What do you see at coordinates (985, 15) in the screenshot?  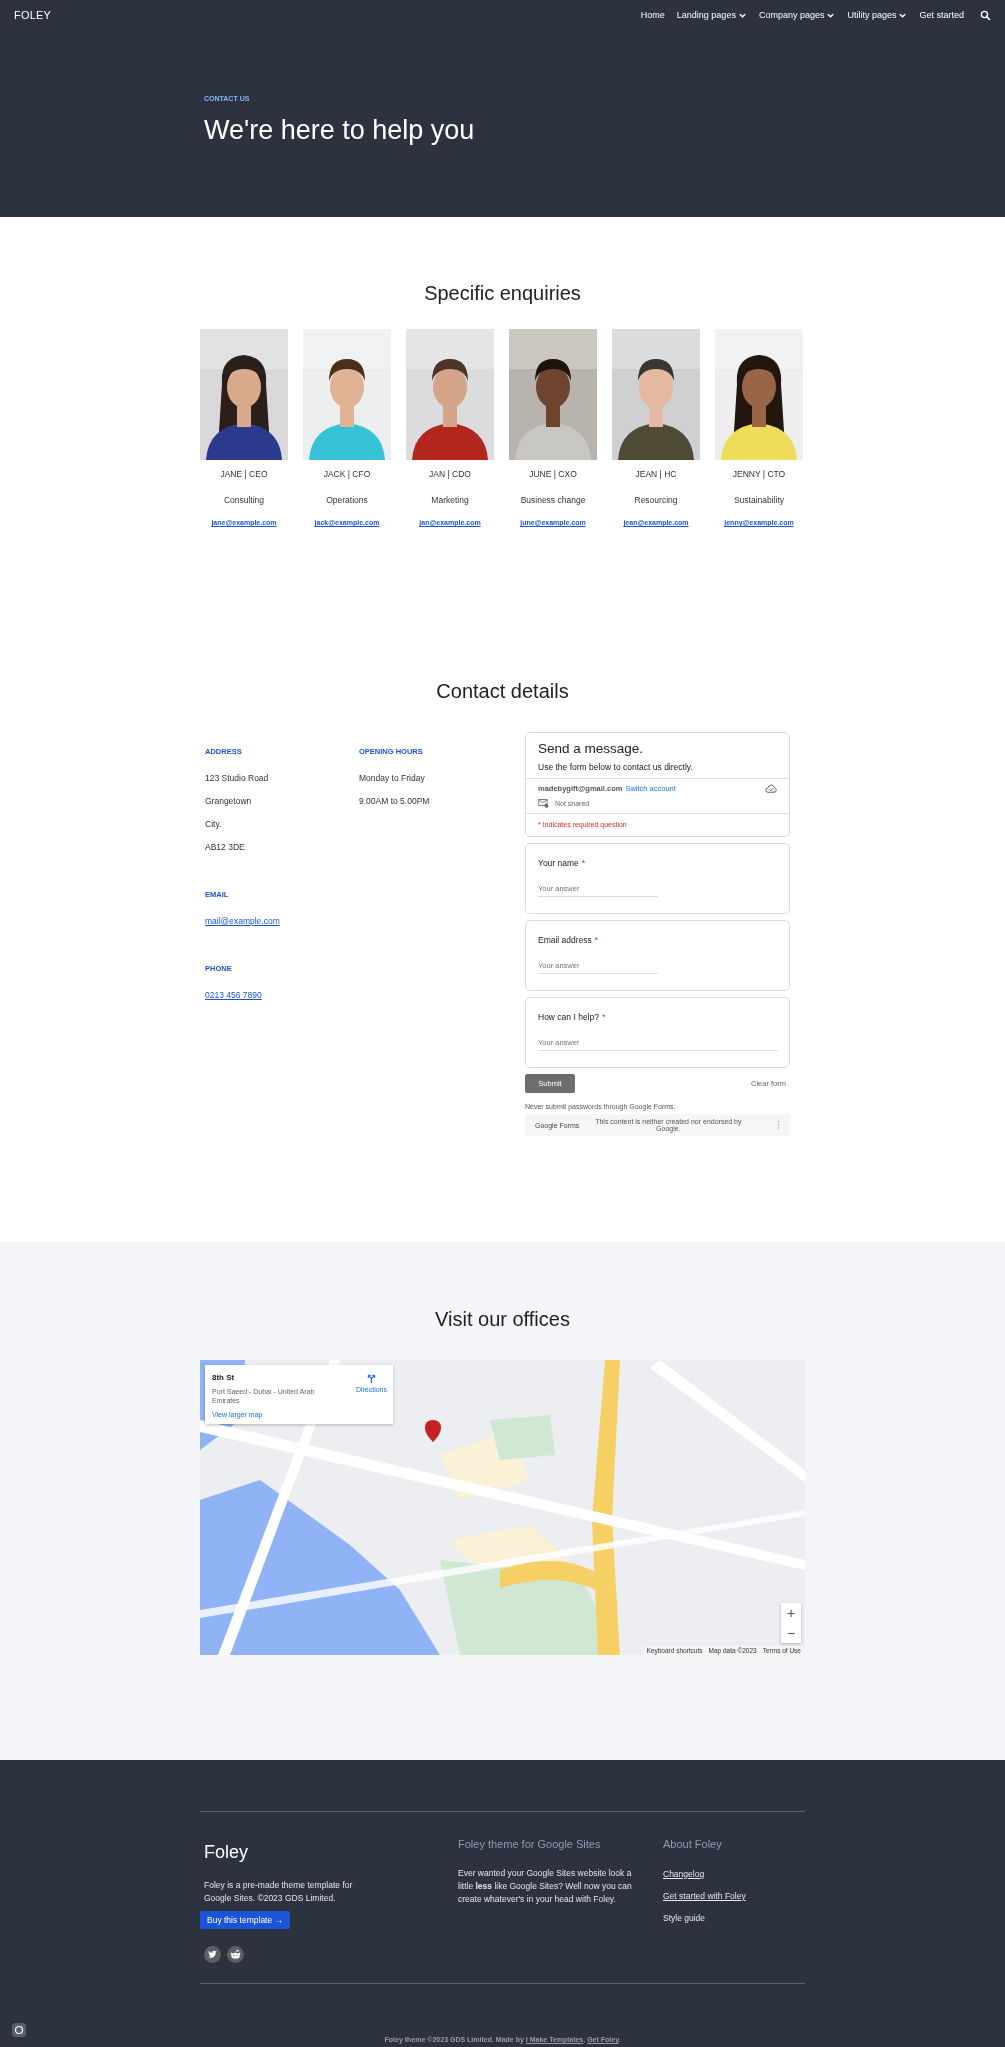 I see `search-icon` at bounding box center [985, 15].